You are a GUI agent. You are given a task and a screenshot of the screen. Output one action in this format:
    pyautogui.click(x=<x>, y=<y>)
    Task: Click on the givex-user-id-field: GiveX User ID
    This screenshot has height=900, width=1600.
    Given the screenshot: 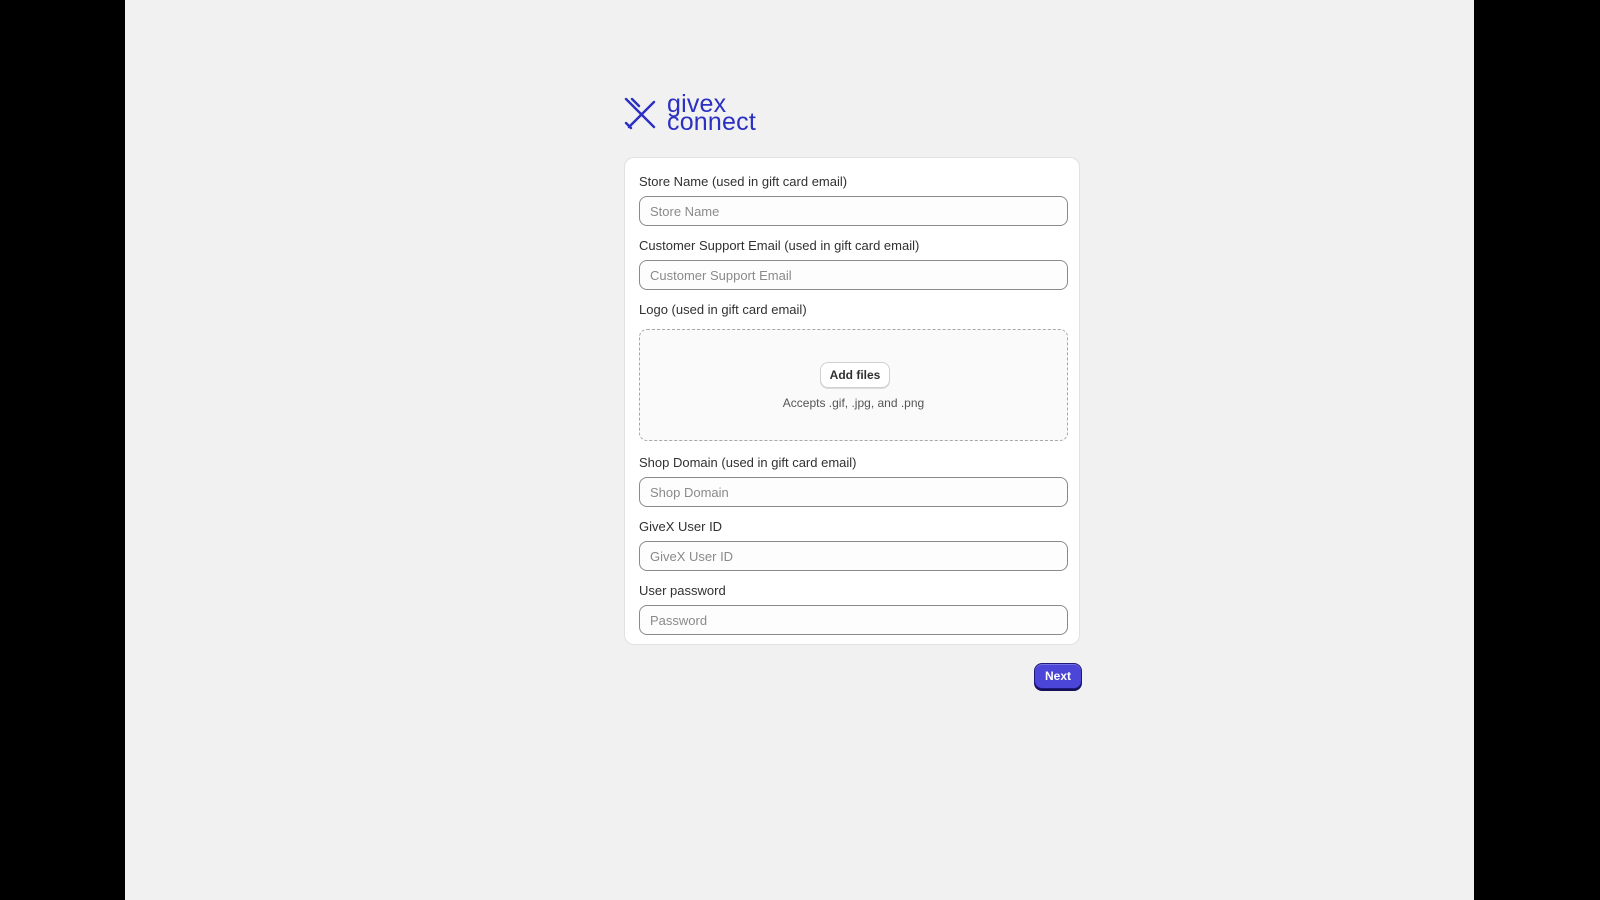 What is the action you would take?
    pyautogui.click(x=853, y=544)
    